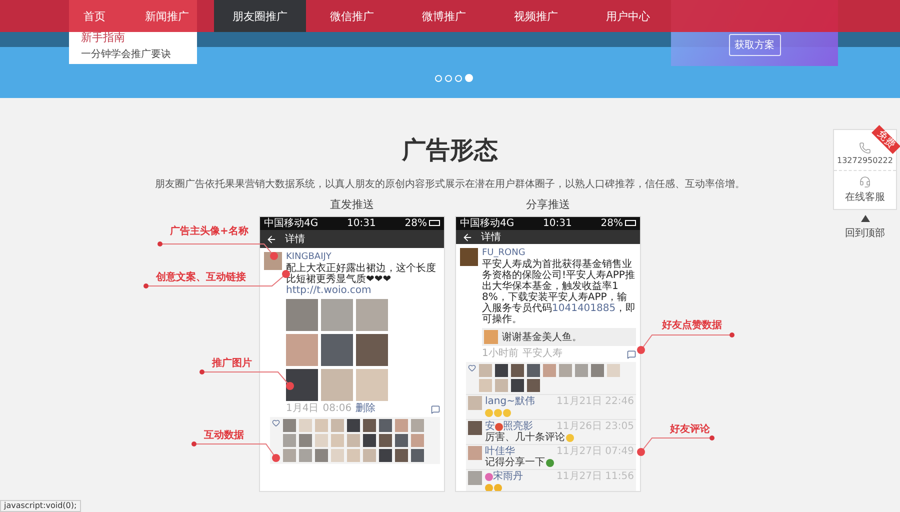 The width and height of the screenshot is (900, 512). I want to click on comment-time: 11月21日 22:46, so click(595, 401).